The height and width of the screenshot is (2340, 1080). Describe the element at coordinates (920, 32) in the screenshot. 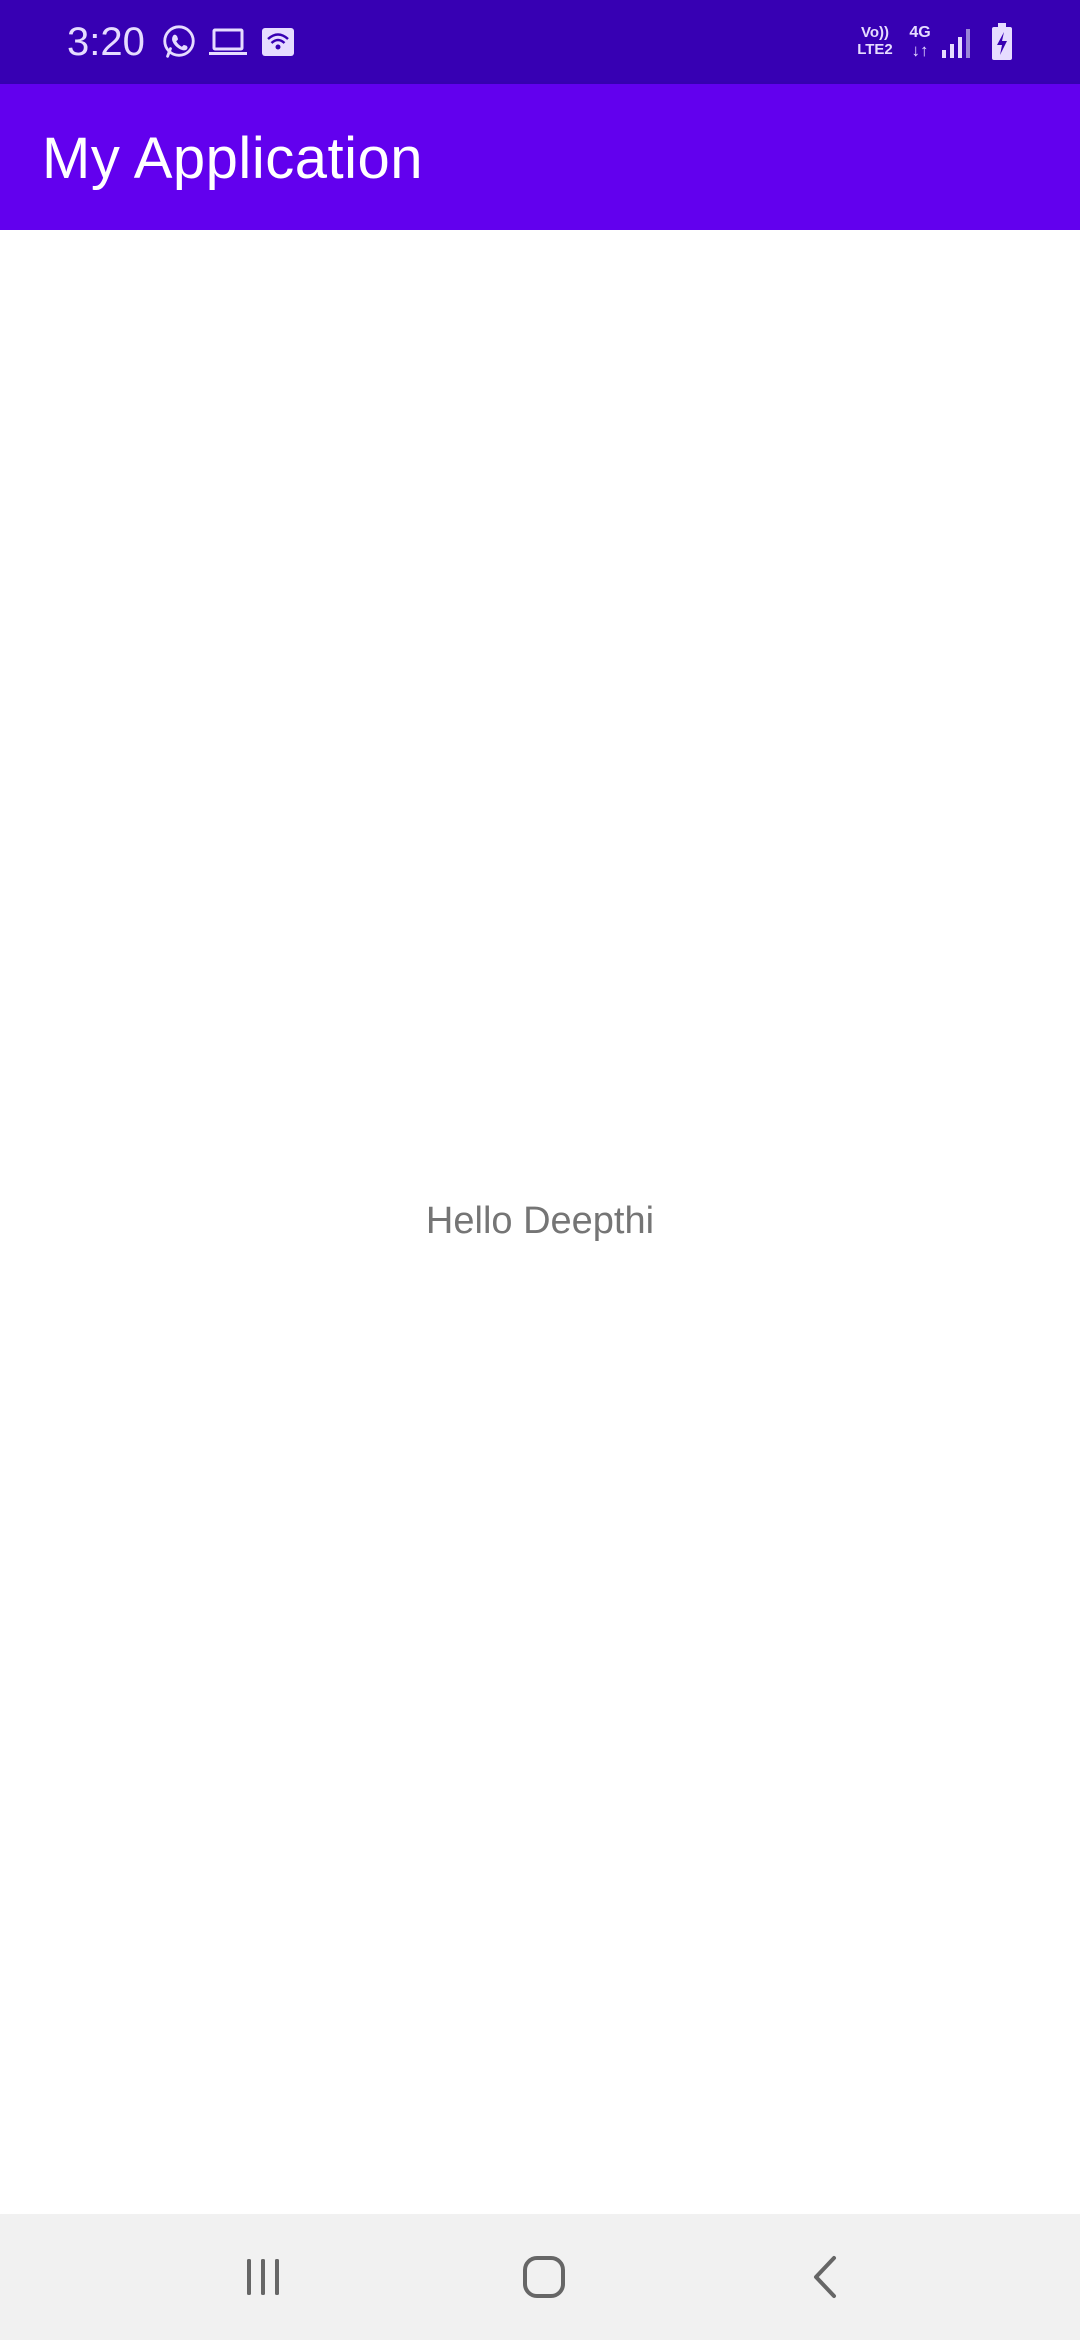

I see `network-type-label: 4G` at that location.